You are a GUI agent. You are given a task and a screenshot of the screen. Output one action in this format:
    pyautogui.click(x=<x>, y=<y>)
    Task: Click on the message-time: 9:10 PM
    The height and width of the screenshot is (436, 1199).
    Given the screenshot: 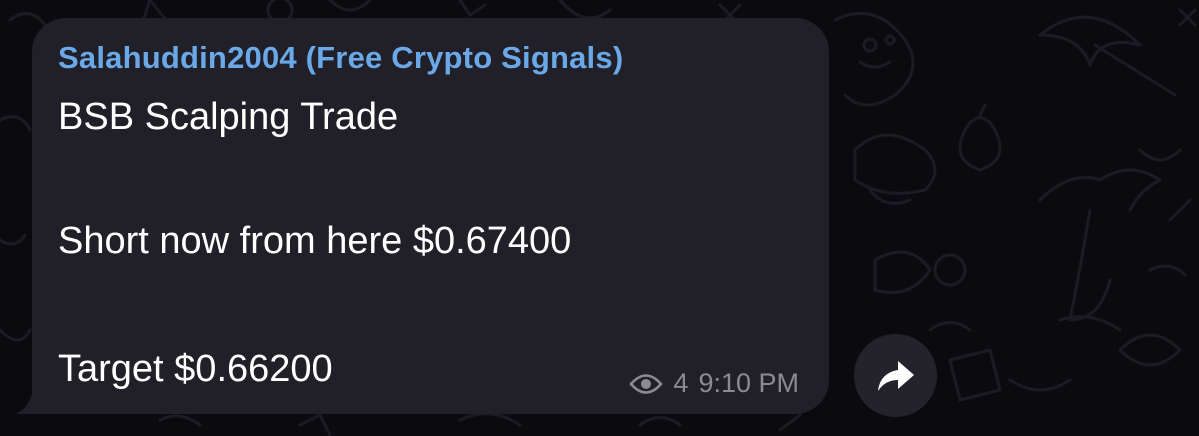 What is the action you would take?
    pyautogui.click(x=748, y=383)
    